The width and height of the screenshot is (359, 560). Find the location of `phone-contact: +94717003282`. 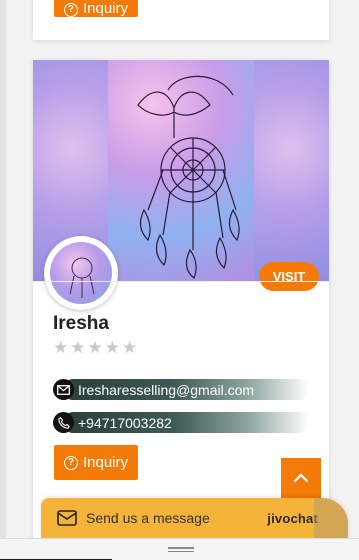

phone-contact: +94717003282 is located at coordinates (181, 422).